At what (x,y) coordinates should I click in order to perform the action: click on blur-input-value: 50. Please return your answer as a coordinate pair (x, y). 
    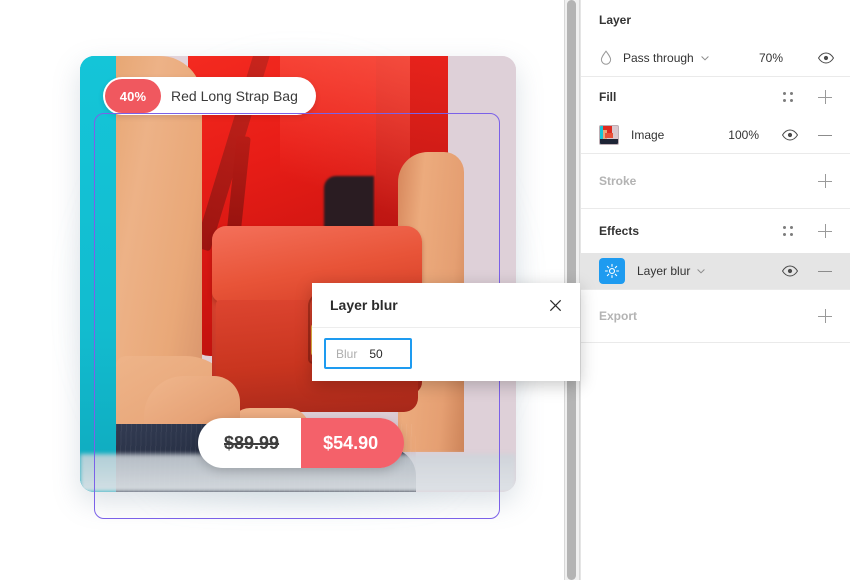
    Looking at the image, I should click on (375, 354).